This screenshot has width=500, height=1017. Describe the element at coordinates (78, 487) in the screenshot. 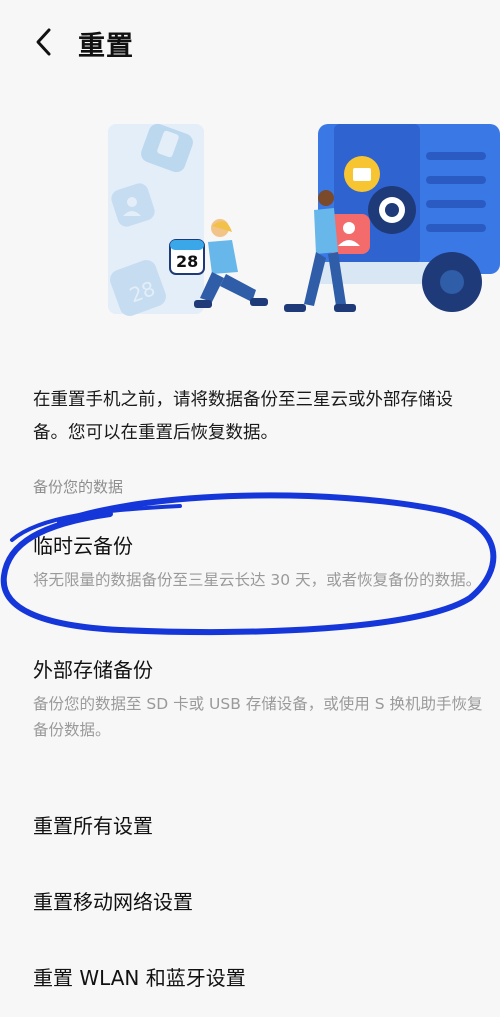

I see `section-label-backup: 备份您的数据` at that location.